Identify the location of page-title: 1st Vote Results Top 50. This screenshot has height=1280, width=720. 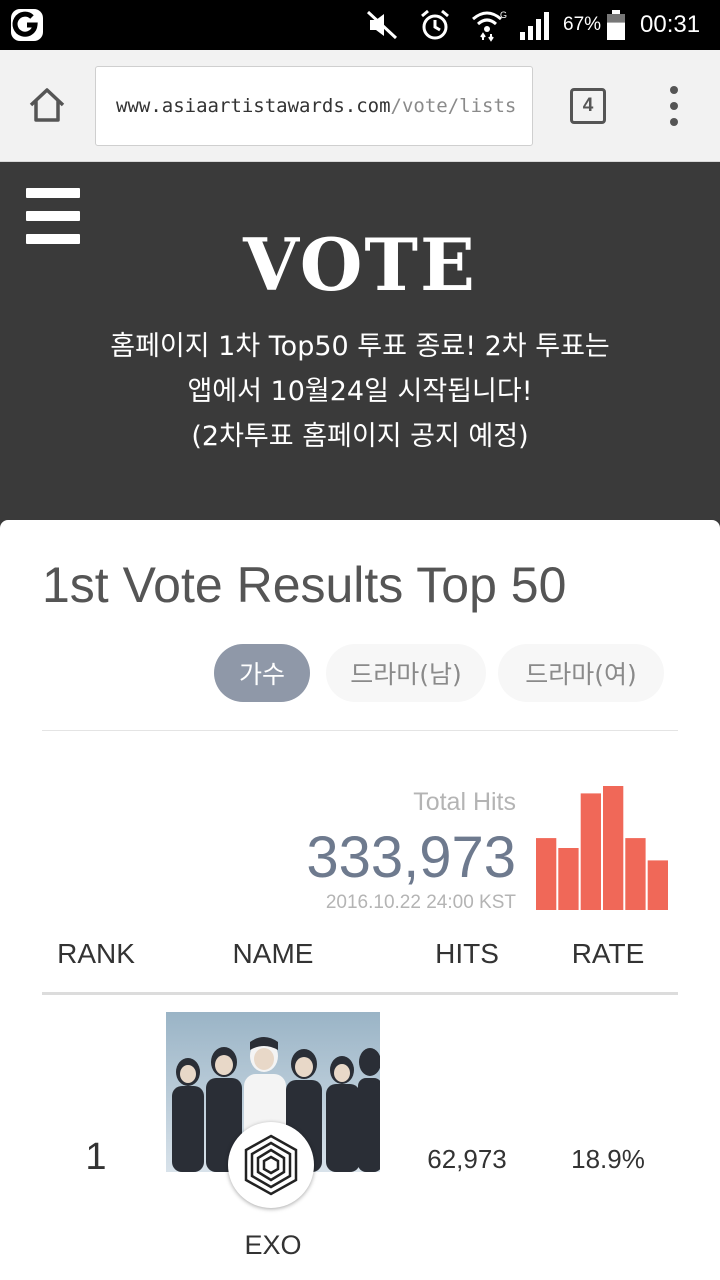
(304, 585).